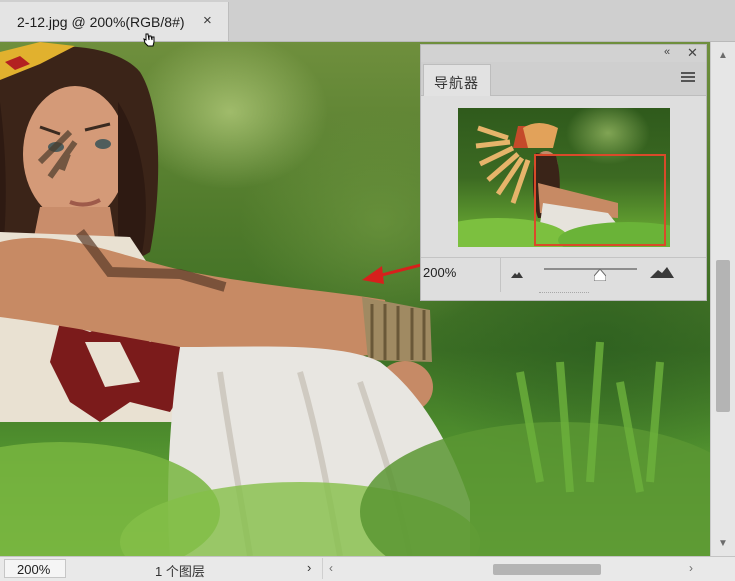 The image size is (735, 581). What do you see at coordinates (331, 568) in the screenshot?
I see `scroll-left-arrow: ‹` at bounding box center [331, 568].